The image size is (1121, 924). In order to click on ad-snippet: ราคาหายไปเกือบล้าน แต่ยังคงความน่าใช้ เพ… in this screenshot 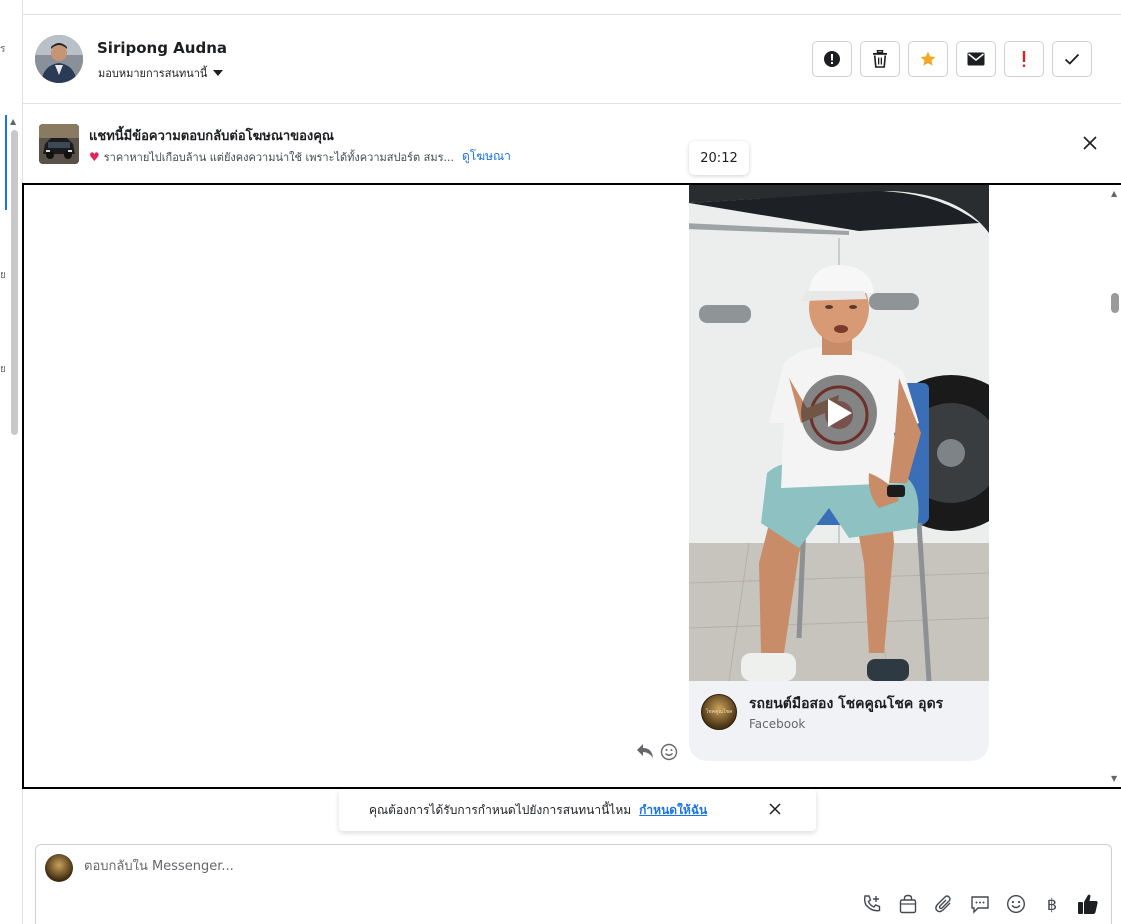, I will do `click(278, 157)`.